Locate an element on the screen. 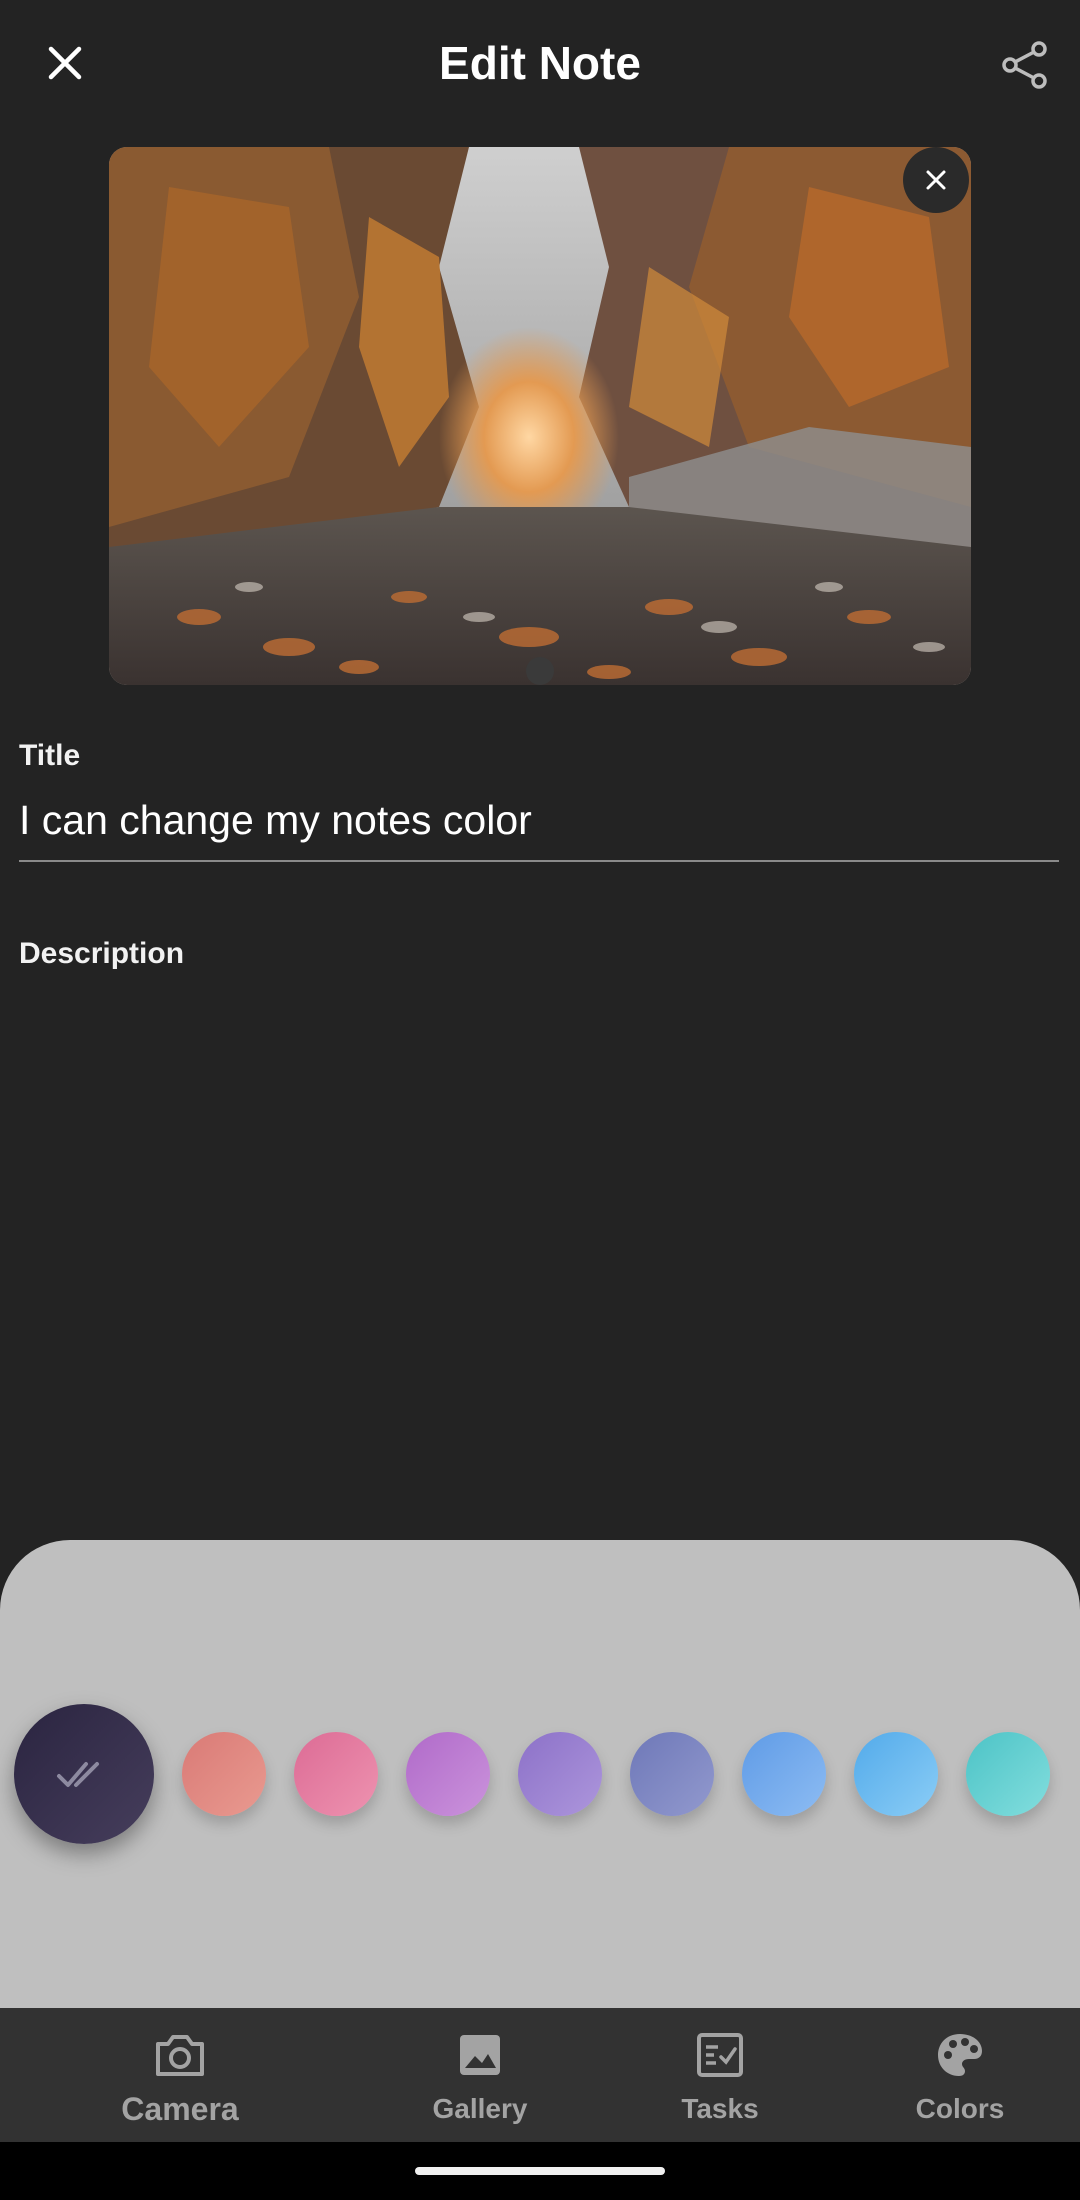  home-indicator is located at coordinates (540, 2171).